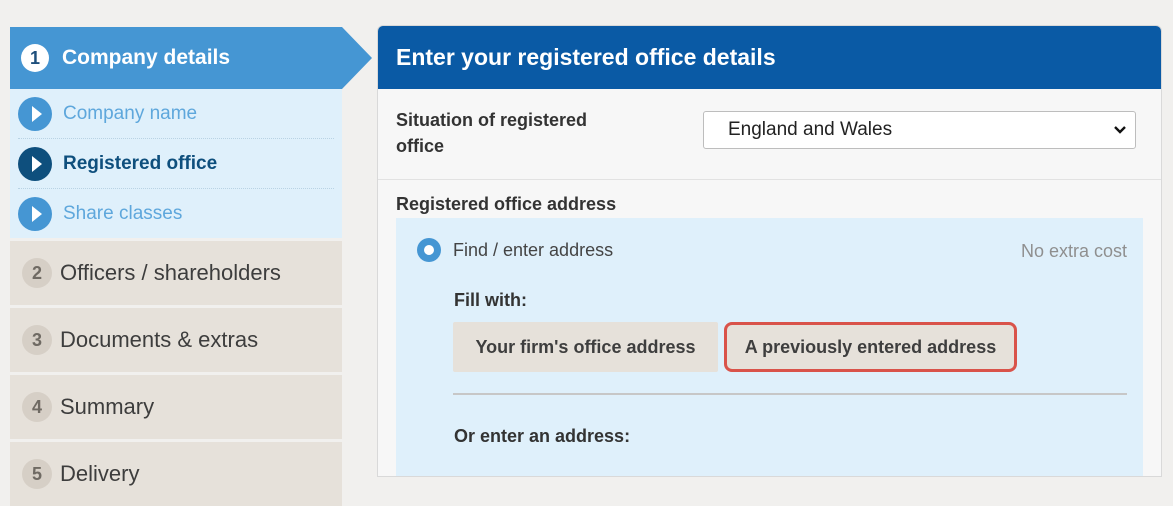 The height and width of the screenshot is (506, 1173). I want to click on situation-select: England and Wales, so click(919, 130).